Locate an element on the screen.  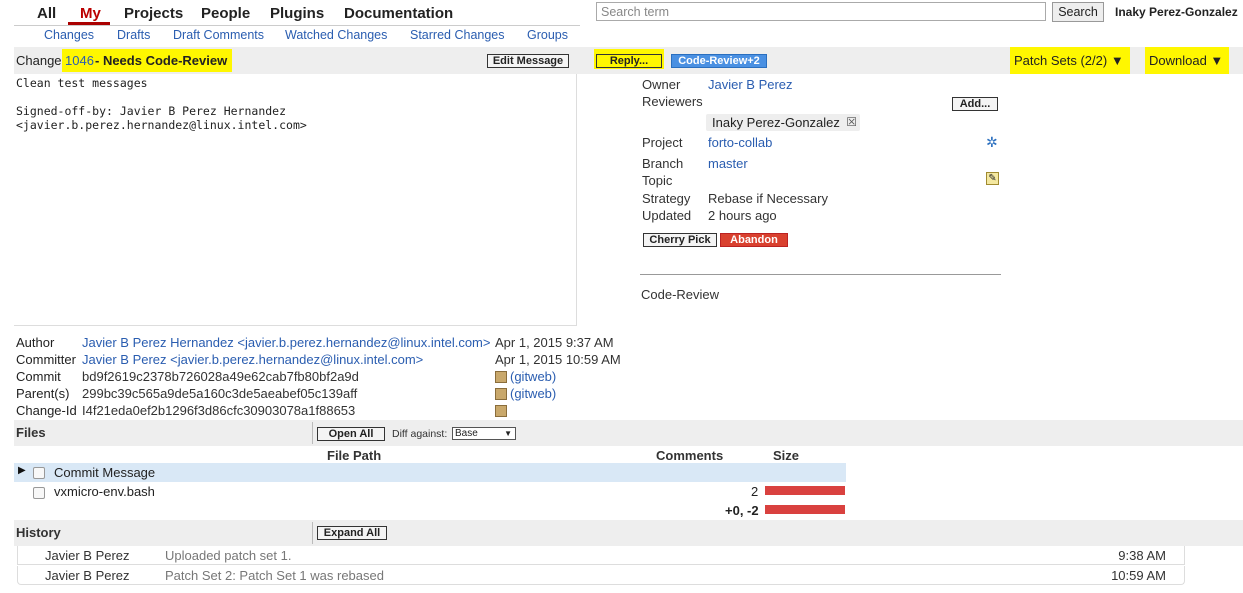
nav-documentation: Documentation is located at coordinates (398, 13).